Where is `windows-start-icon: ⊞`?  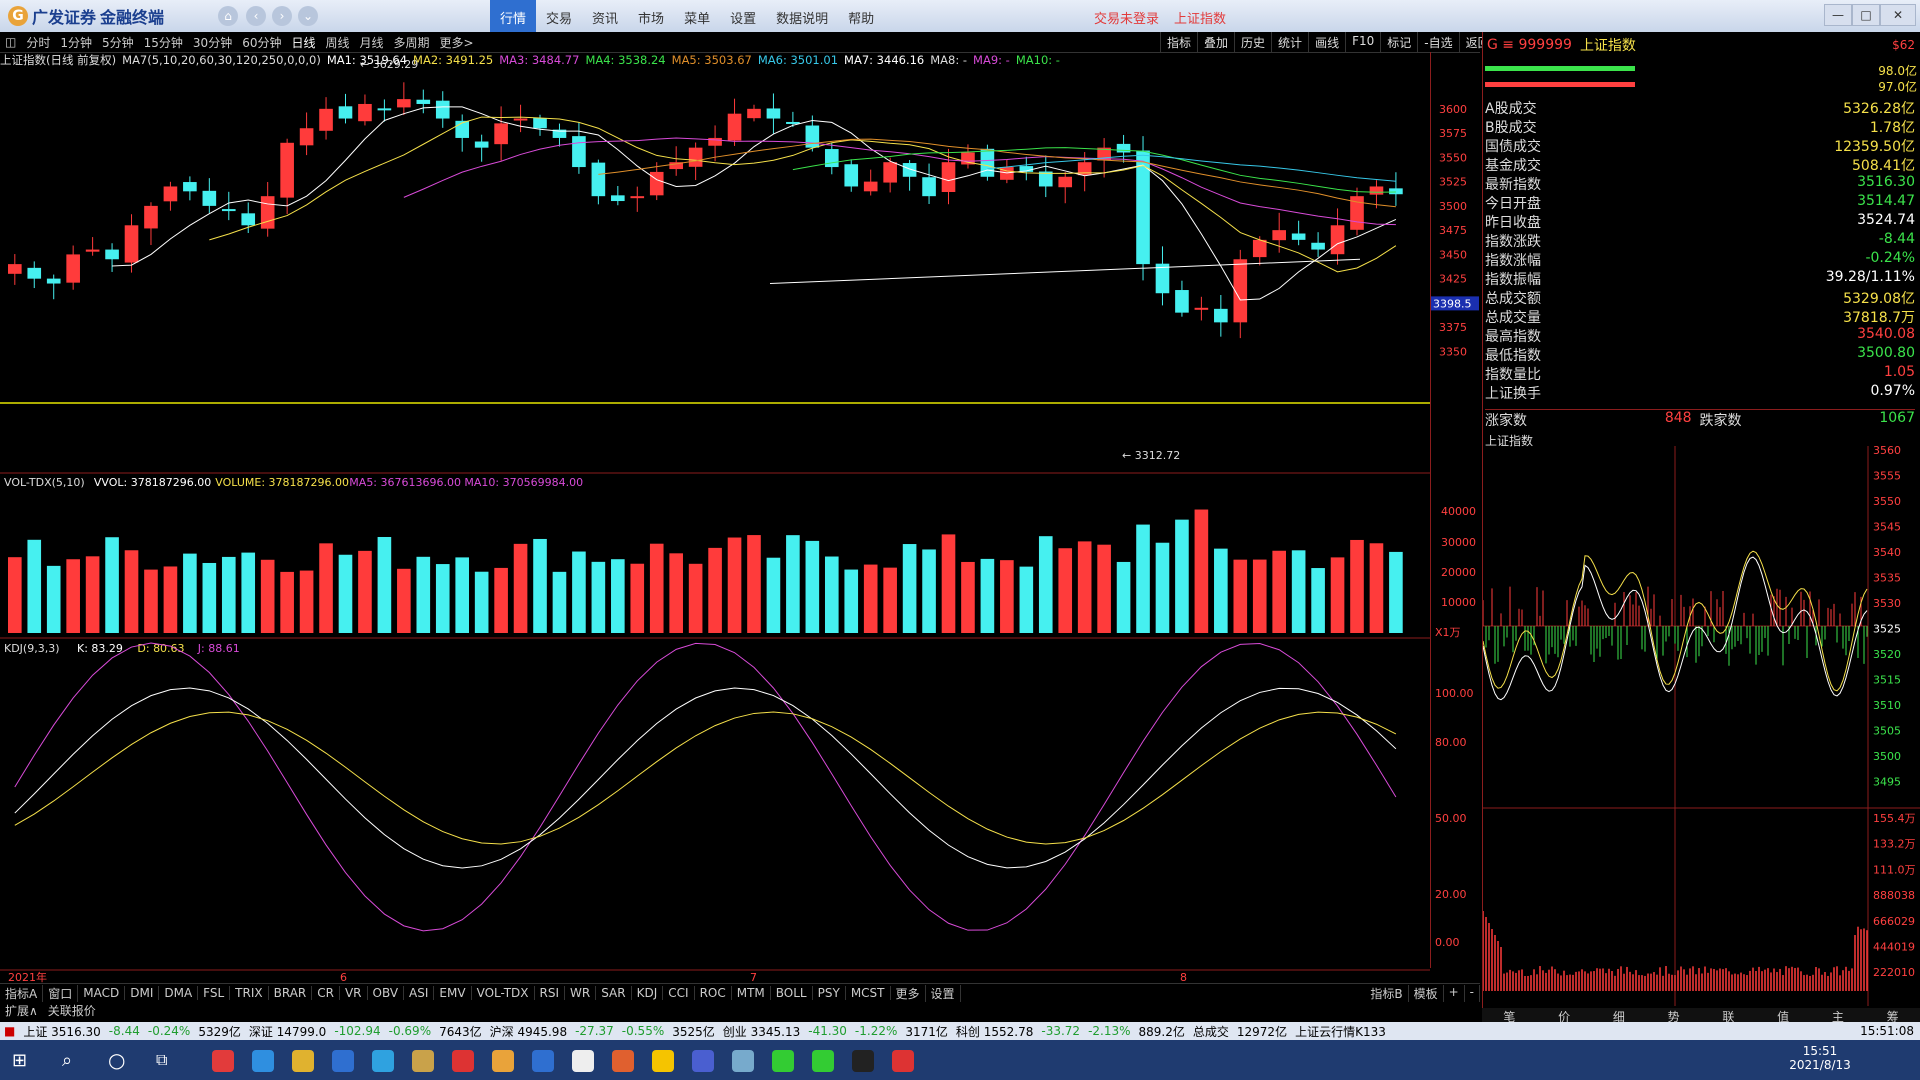
windows-start-icon: ⊞ is located at coordinates (23, 1061).